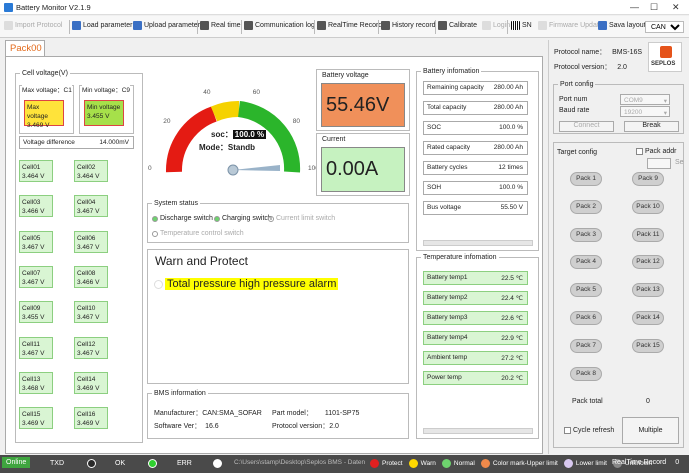 This screenshot has height=473, width=689. What do you see at coordinates (622, 25) in the screenshot?
I see `save-layout-button: Sava layout` at bounding box center [622, 25].